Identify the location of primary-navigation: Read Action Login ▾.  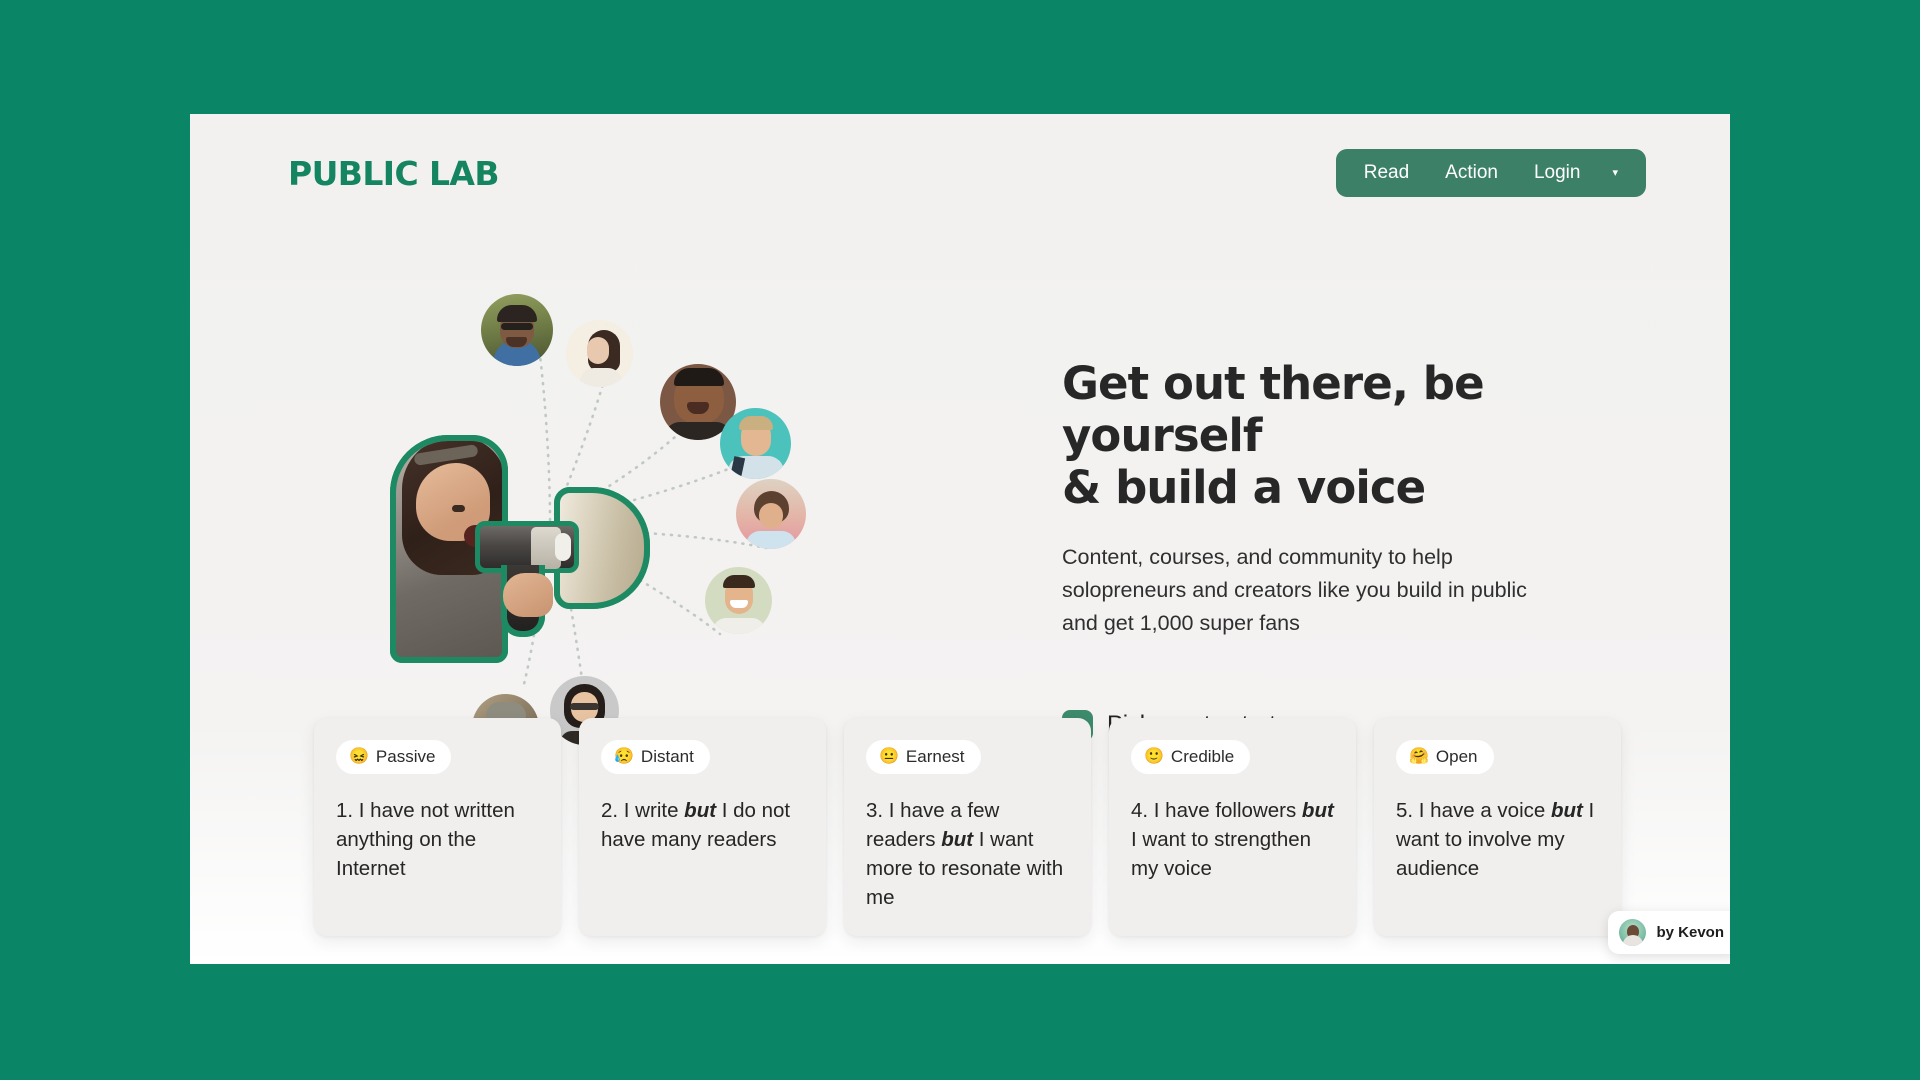
(1490, 173).